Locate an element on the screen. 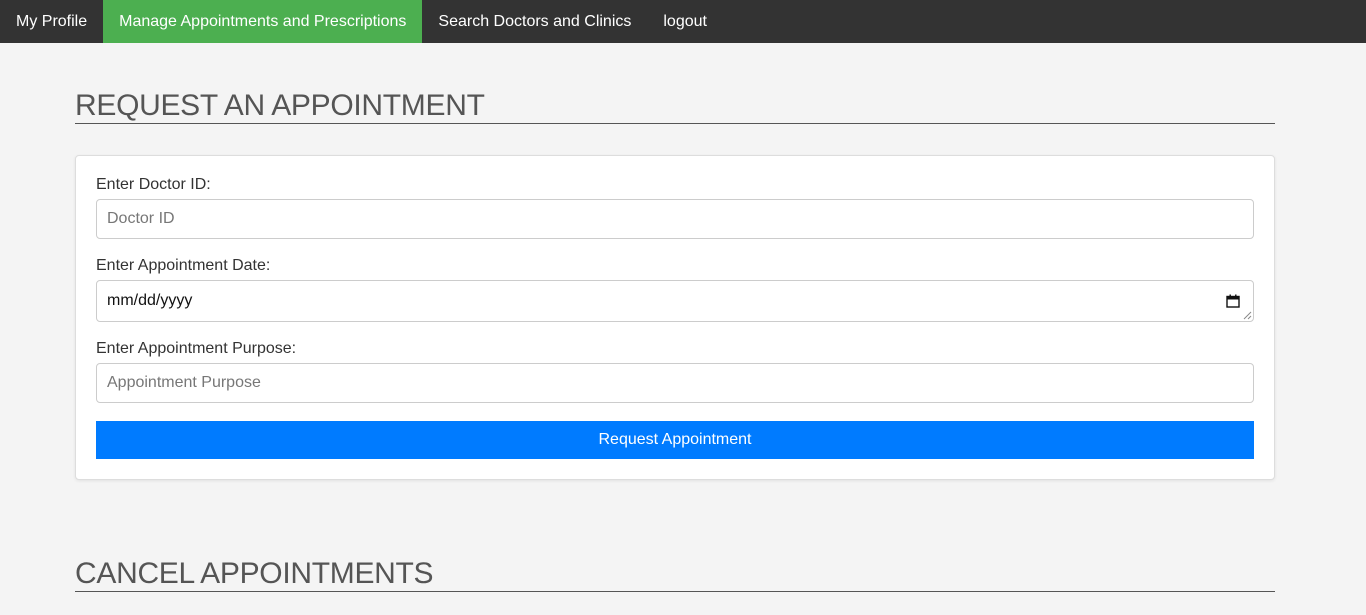 The image size is (1366, 615). nav-logout: logout is located at coordinates (685, 21).